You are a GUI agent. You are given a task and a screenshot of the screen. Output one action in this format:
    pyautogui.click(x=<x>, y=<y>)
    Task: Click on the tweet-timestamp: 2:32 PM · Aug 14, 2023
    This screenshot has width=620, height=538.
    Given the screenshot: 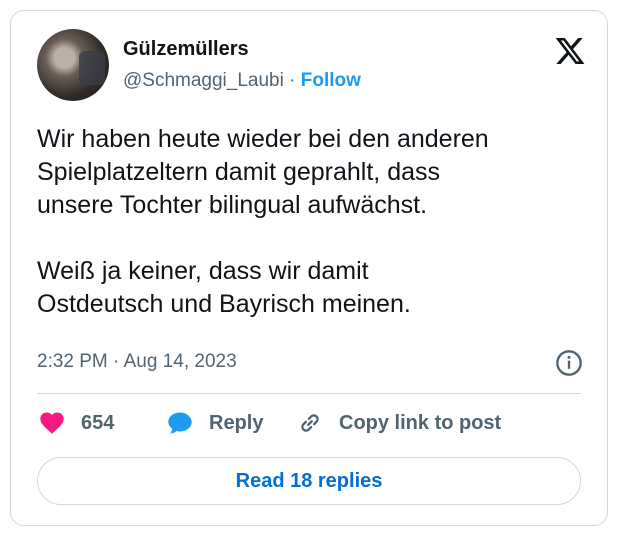 What is the action you would take?
    pyautogui.click(x=137, y=362)
    